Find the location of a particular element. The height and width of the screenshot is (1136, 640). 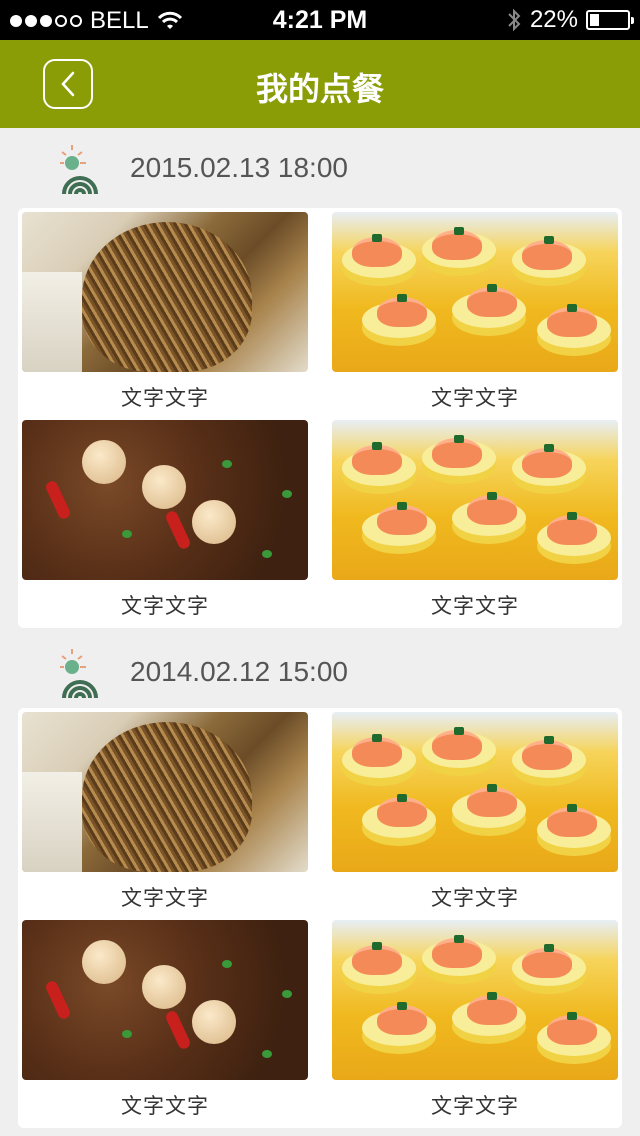

battery-percent: 22% is located at coordinates (553, 19).